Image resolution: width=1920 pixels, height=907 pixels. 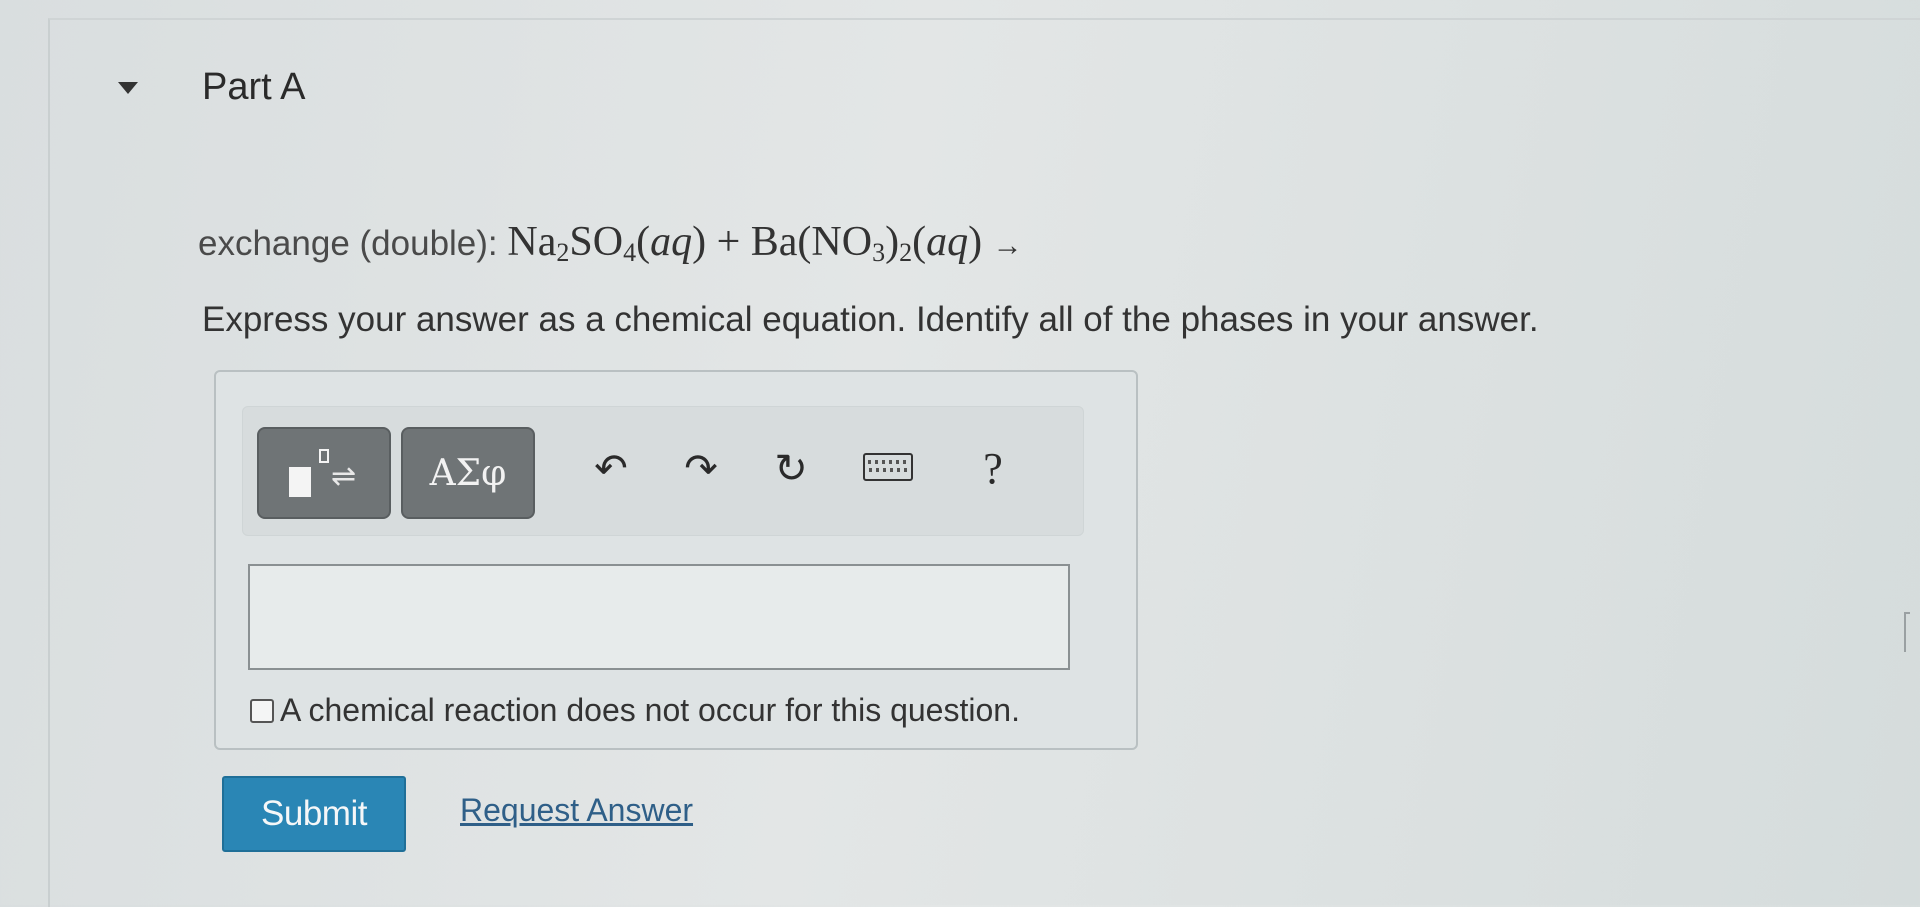 I want to click on templates-icon: ⇌, so click(x=324, y=473).